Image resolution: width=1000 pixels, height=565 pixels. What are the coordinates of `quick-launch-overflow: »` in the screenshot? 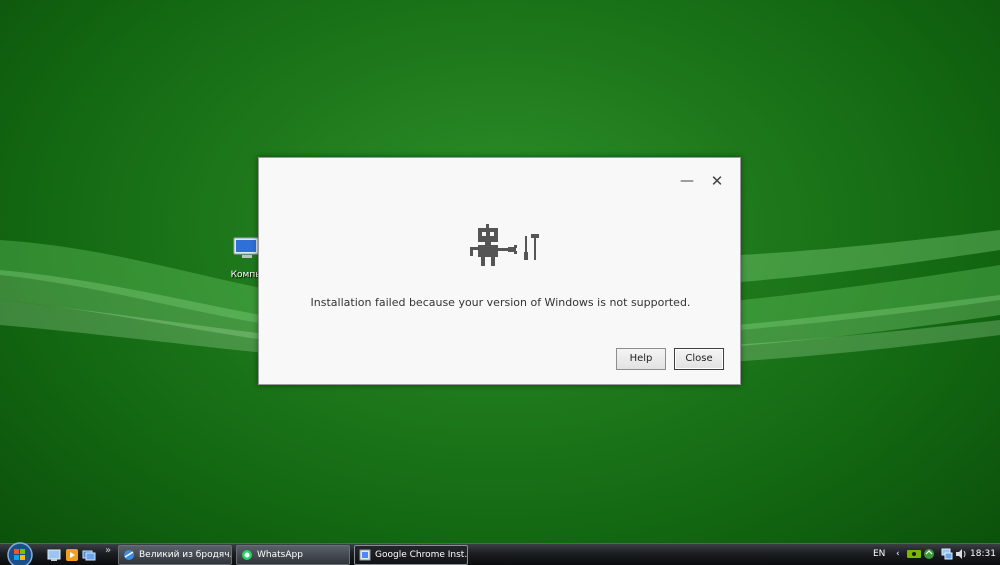 It's located at (108, 550).